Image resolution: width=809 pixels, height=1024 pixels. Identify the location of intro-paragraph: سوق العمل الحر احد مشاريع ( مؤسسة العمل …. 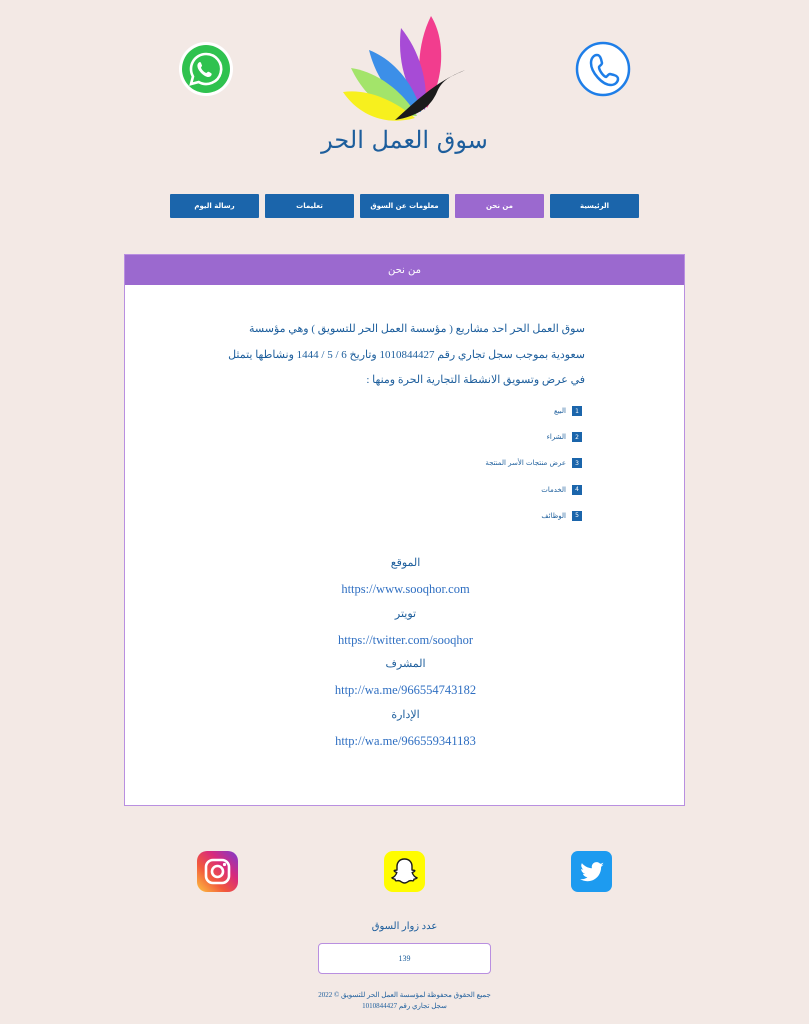
(406, 354).